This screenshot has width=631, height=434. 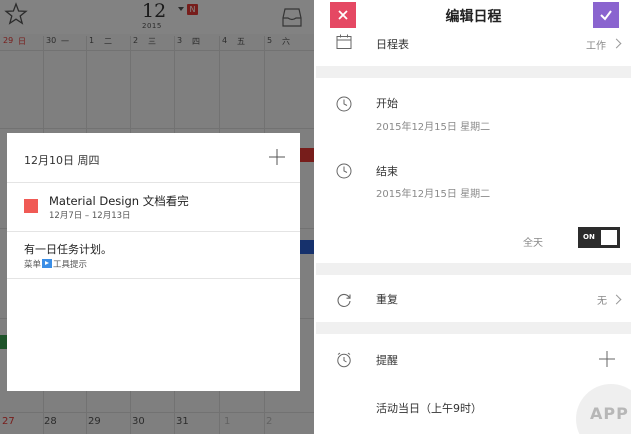 I want to click on start-value: 2015年12月15日 星期二, so click(x=433, y=127).